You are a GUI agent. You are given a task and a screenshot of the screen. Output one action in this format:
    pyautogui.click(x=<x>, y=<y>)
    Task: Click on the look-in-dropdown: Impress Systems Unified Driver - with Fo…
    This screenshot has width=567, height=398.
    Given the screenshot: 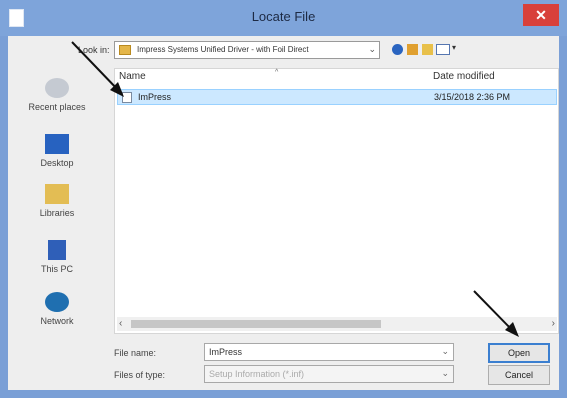 What is the action you would take?
    pyautogui.click(x=247, y=50)
    